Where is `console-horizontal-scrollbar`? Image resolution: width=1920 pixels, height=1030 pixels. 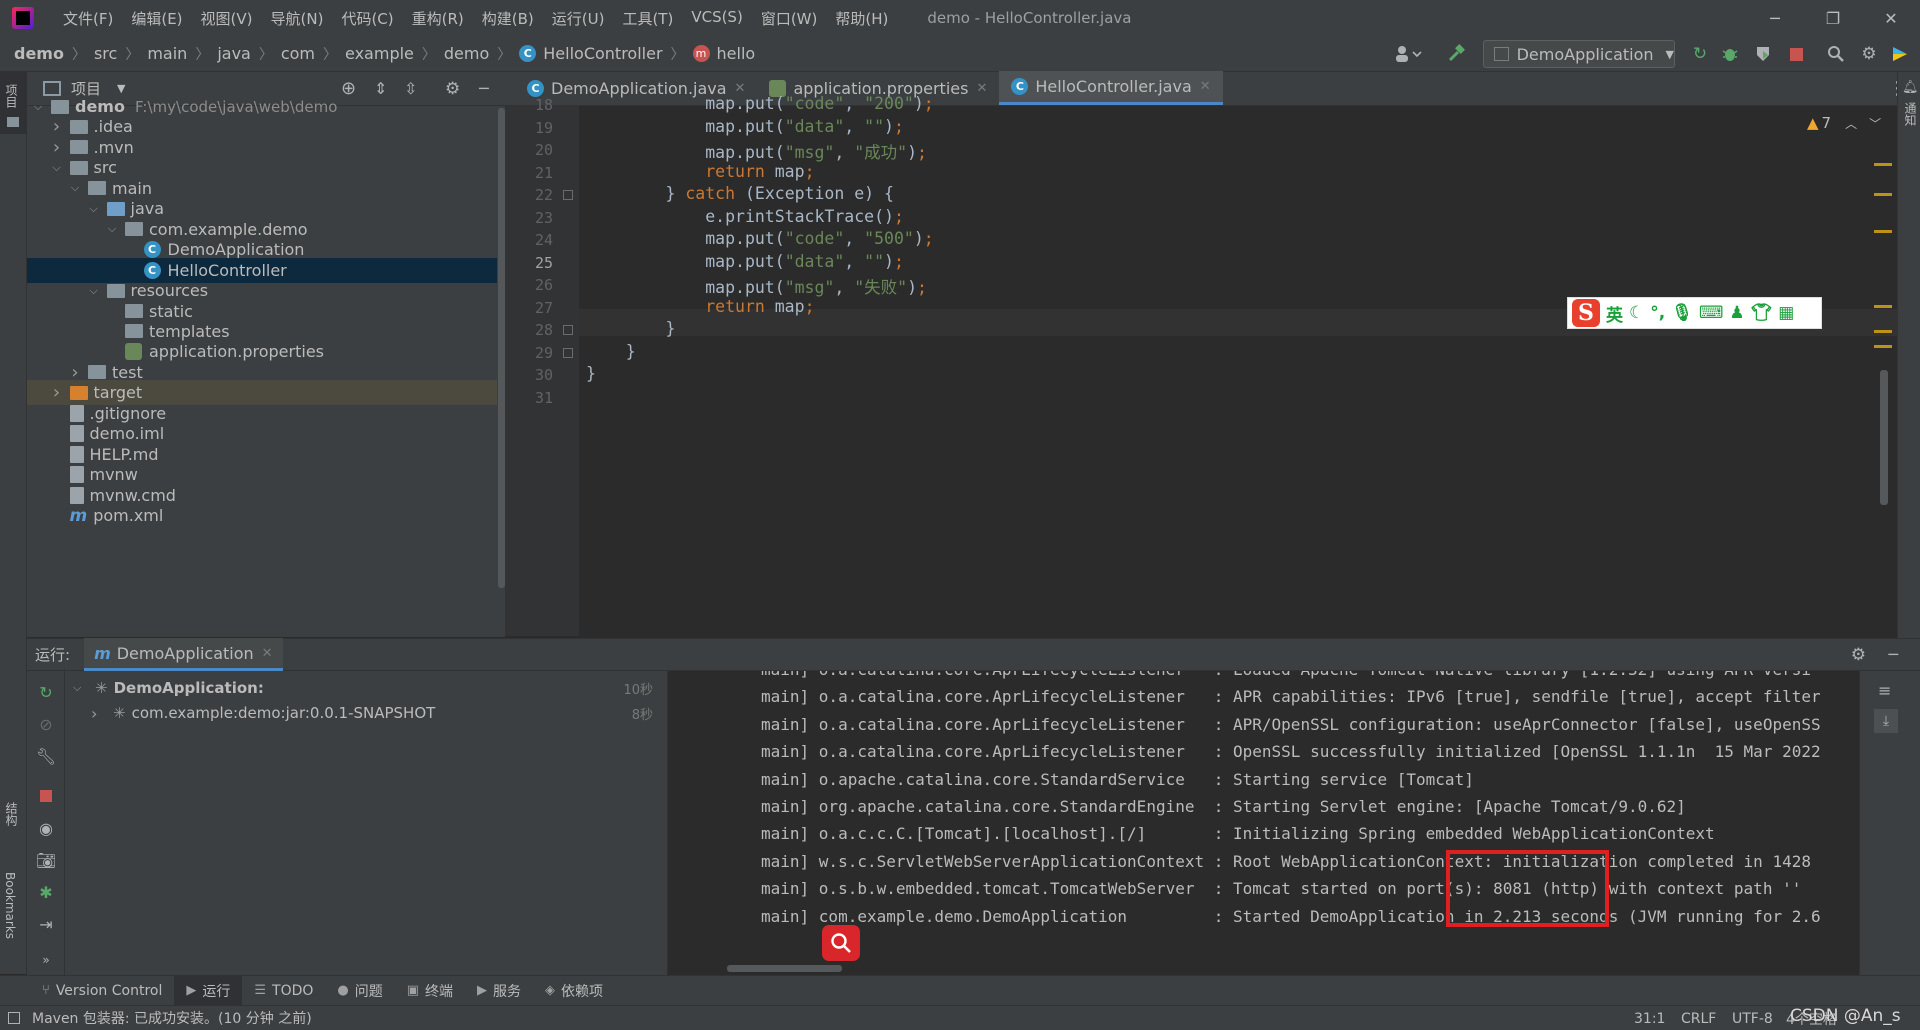
console-horizontal-scrollbar is located at coordinates (784, 968).